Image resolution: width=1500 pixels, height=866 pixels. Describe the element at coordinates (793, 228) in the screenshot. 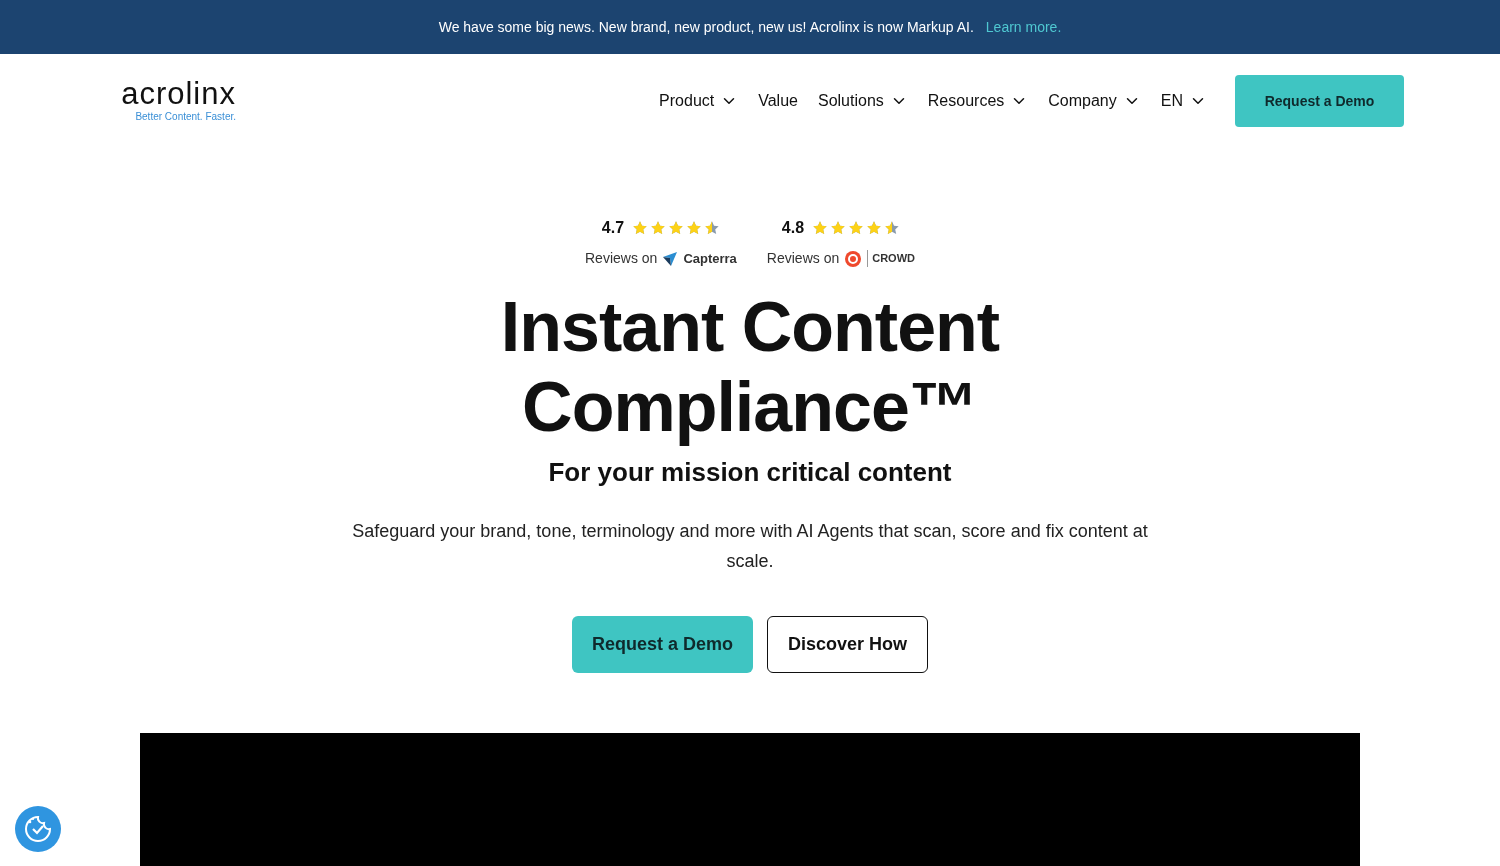

I see `rating-score: 4.8` at that location.